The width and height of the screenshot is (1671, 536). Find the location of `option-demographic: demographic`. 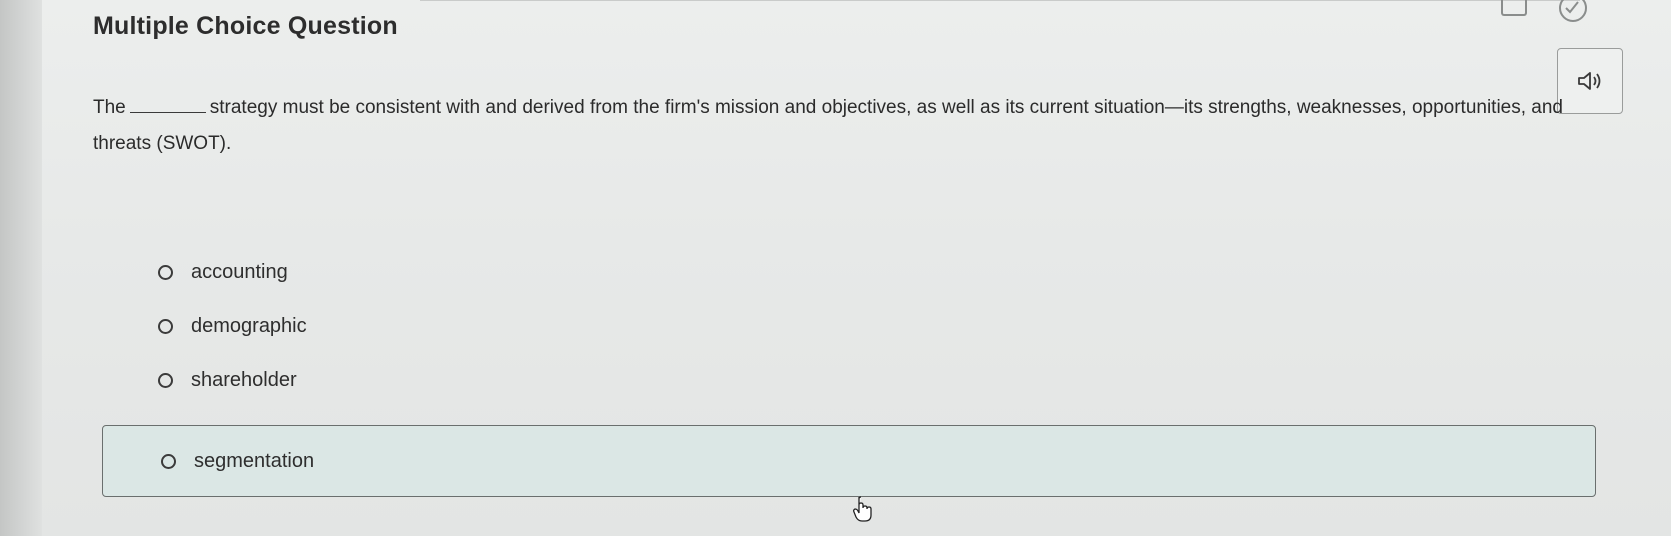

option-demographic: demographic is located at coordinates (203, 326).